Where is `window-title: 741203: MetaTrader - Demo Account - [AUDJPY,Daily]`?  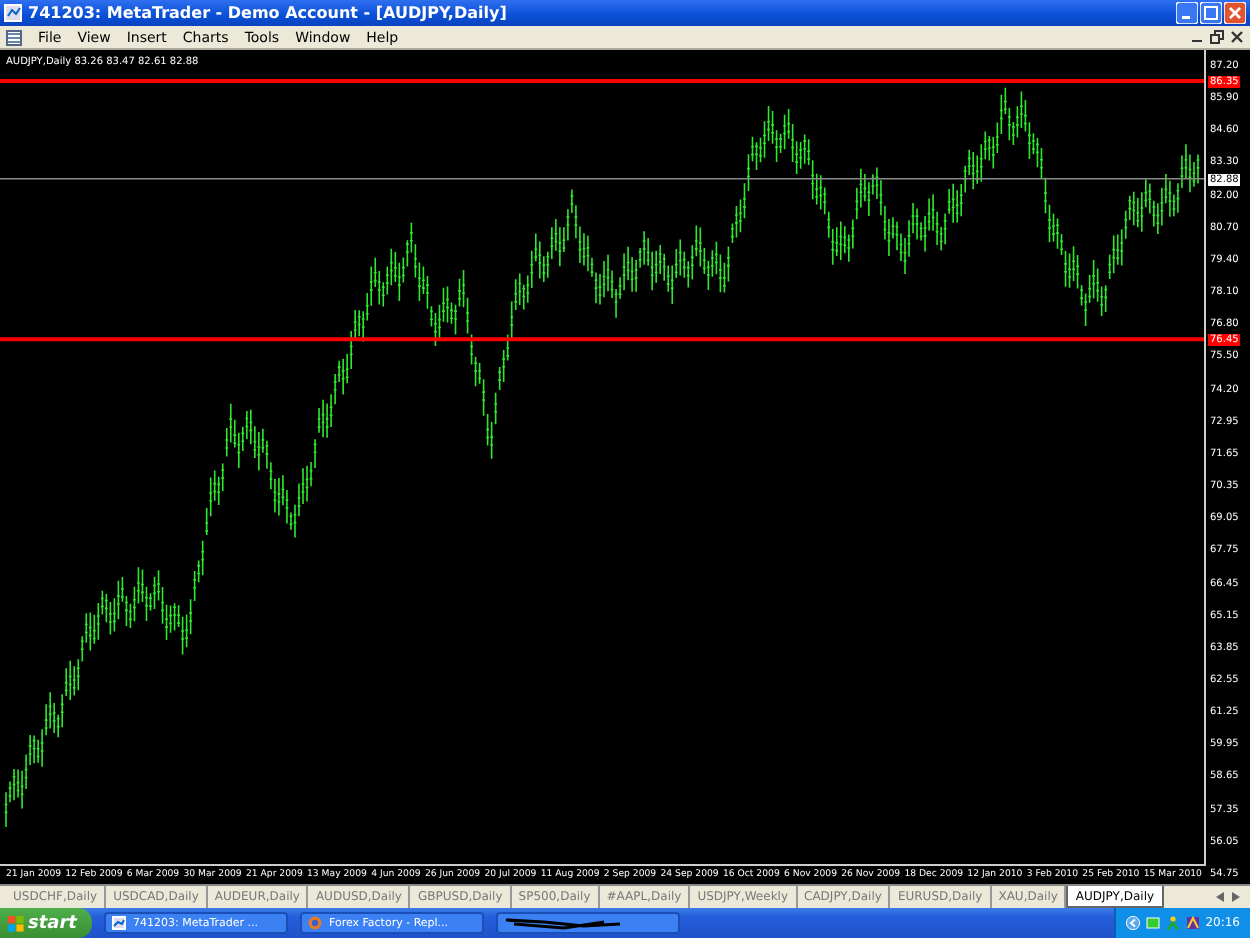 window-title: 741203: MetaTrader - Demo Account - [AUDJPY,Daily] is located at coordinates (268, 13).